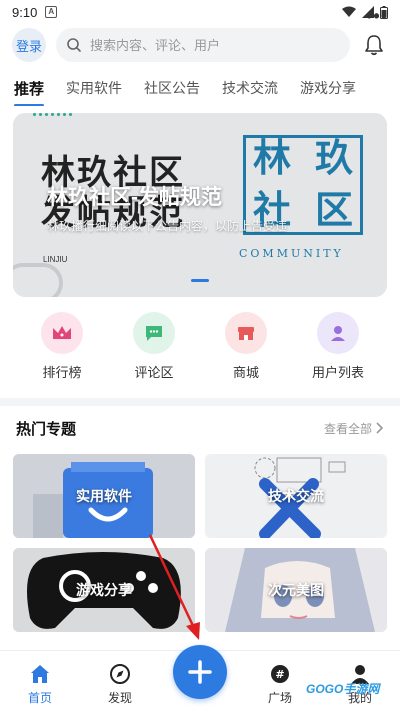 The image size is (400, 710). I want to click on banner-dots-decoration, so click(52, 114).